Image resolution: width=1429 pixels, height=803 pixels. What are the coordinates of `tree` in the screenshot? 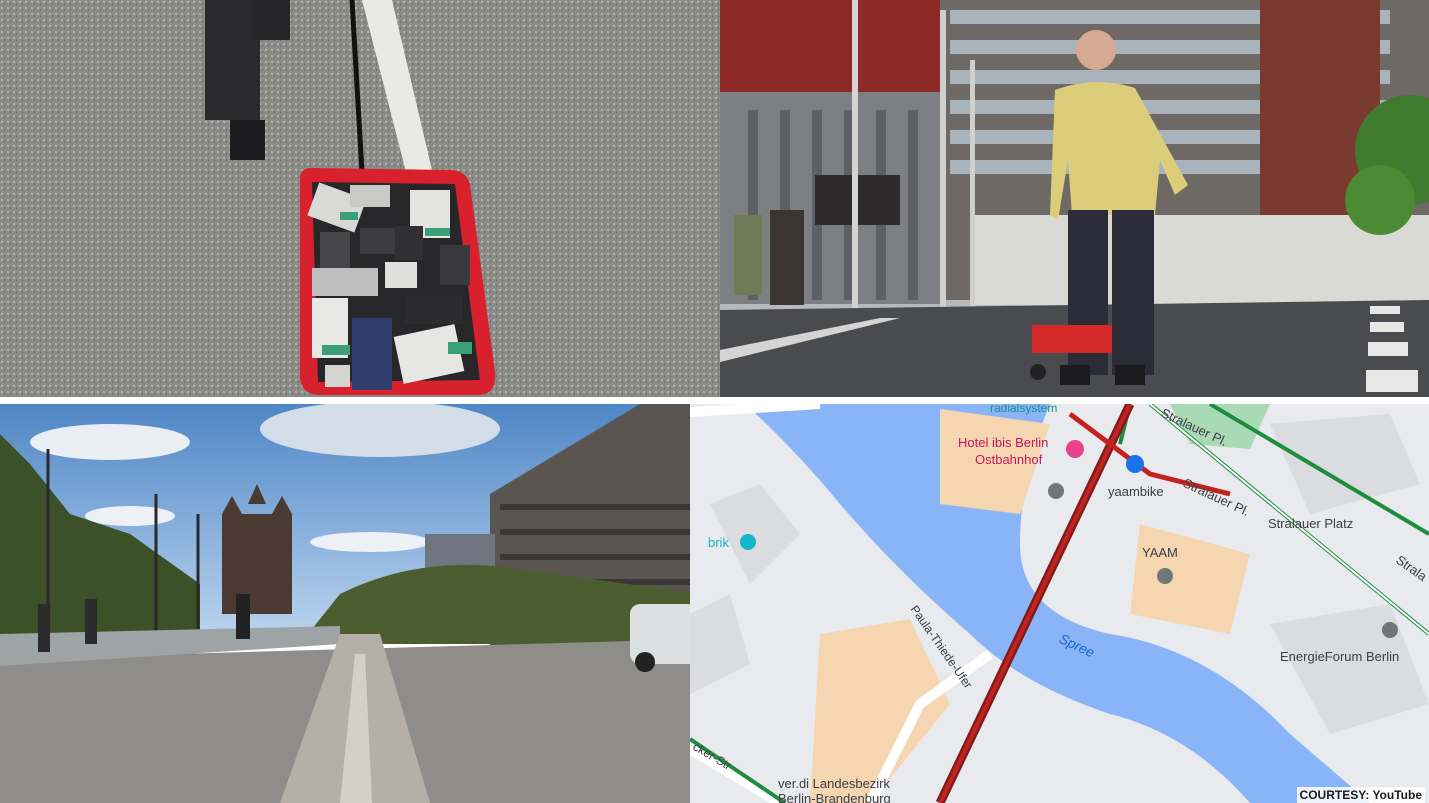 It's located at (1380, 200).